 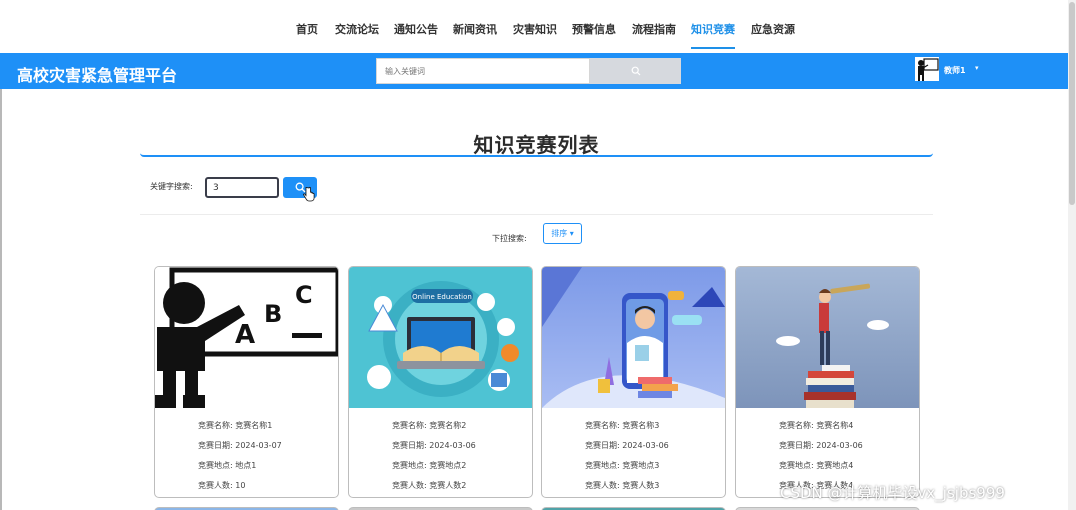 What do you see at coordinates (304, 295) in the screenshot?
I see `svg-text: C` at bounding box center [304, 295].